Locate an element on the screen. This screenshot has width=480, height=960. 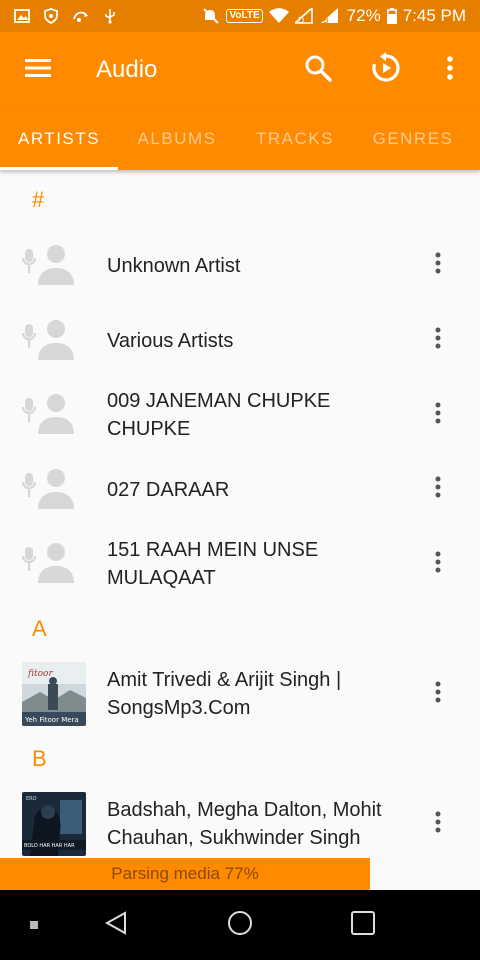
resume-playback-button is located at coordinates (386, 70).